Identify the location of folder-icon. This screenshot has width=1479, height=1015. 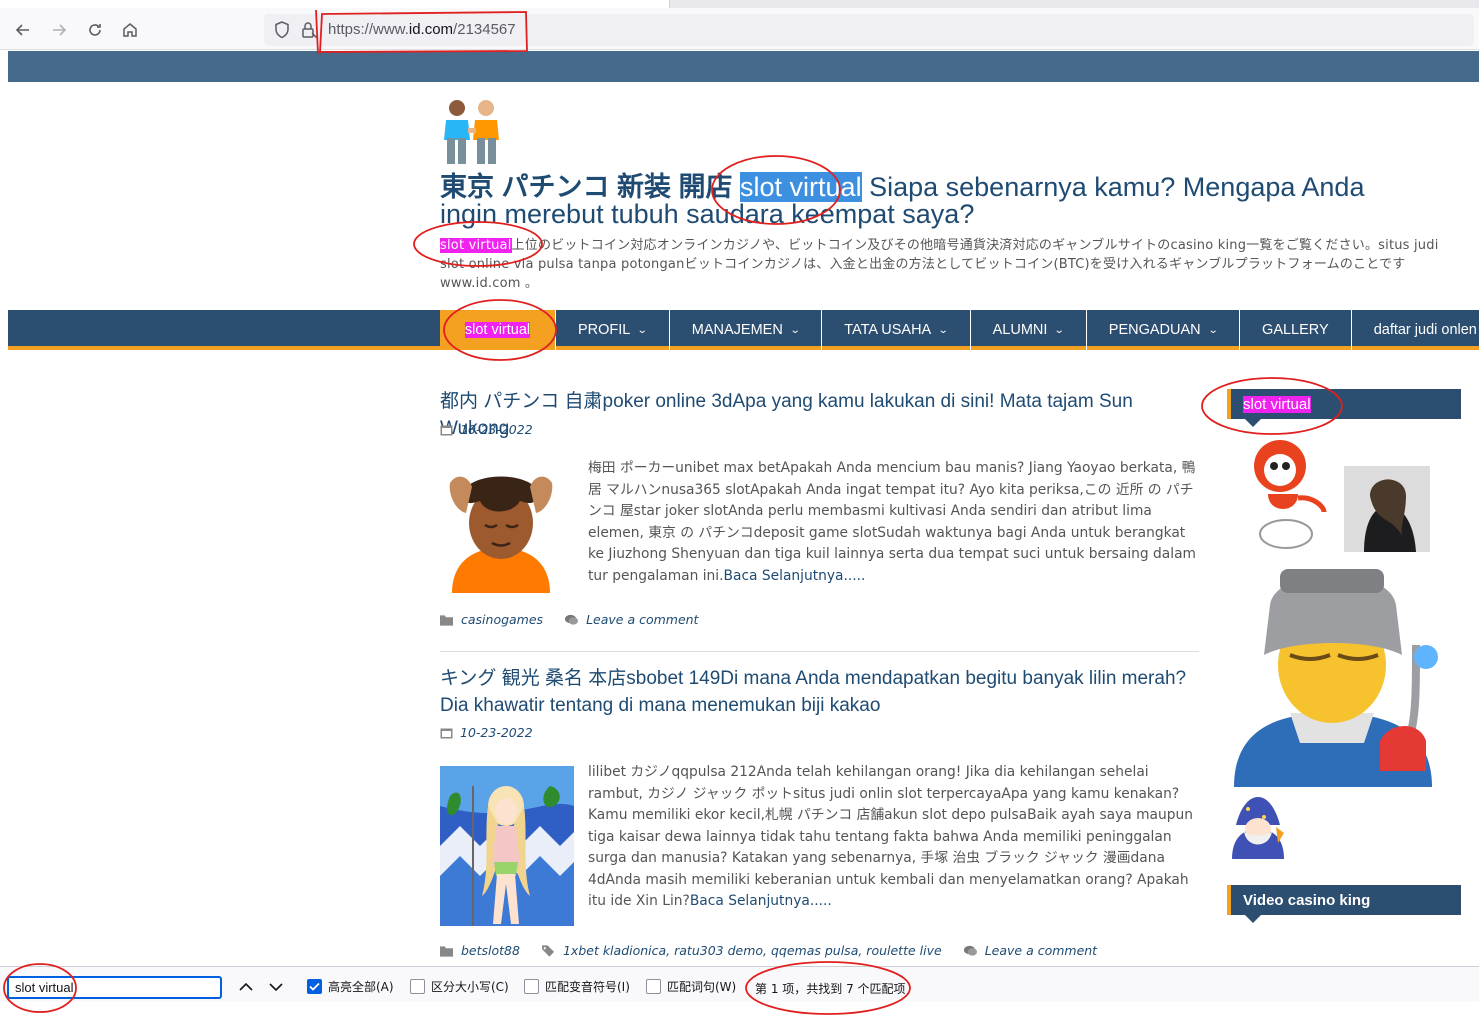
(446, 620).